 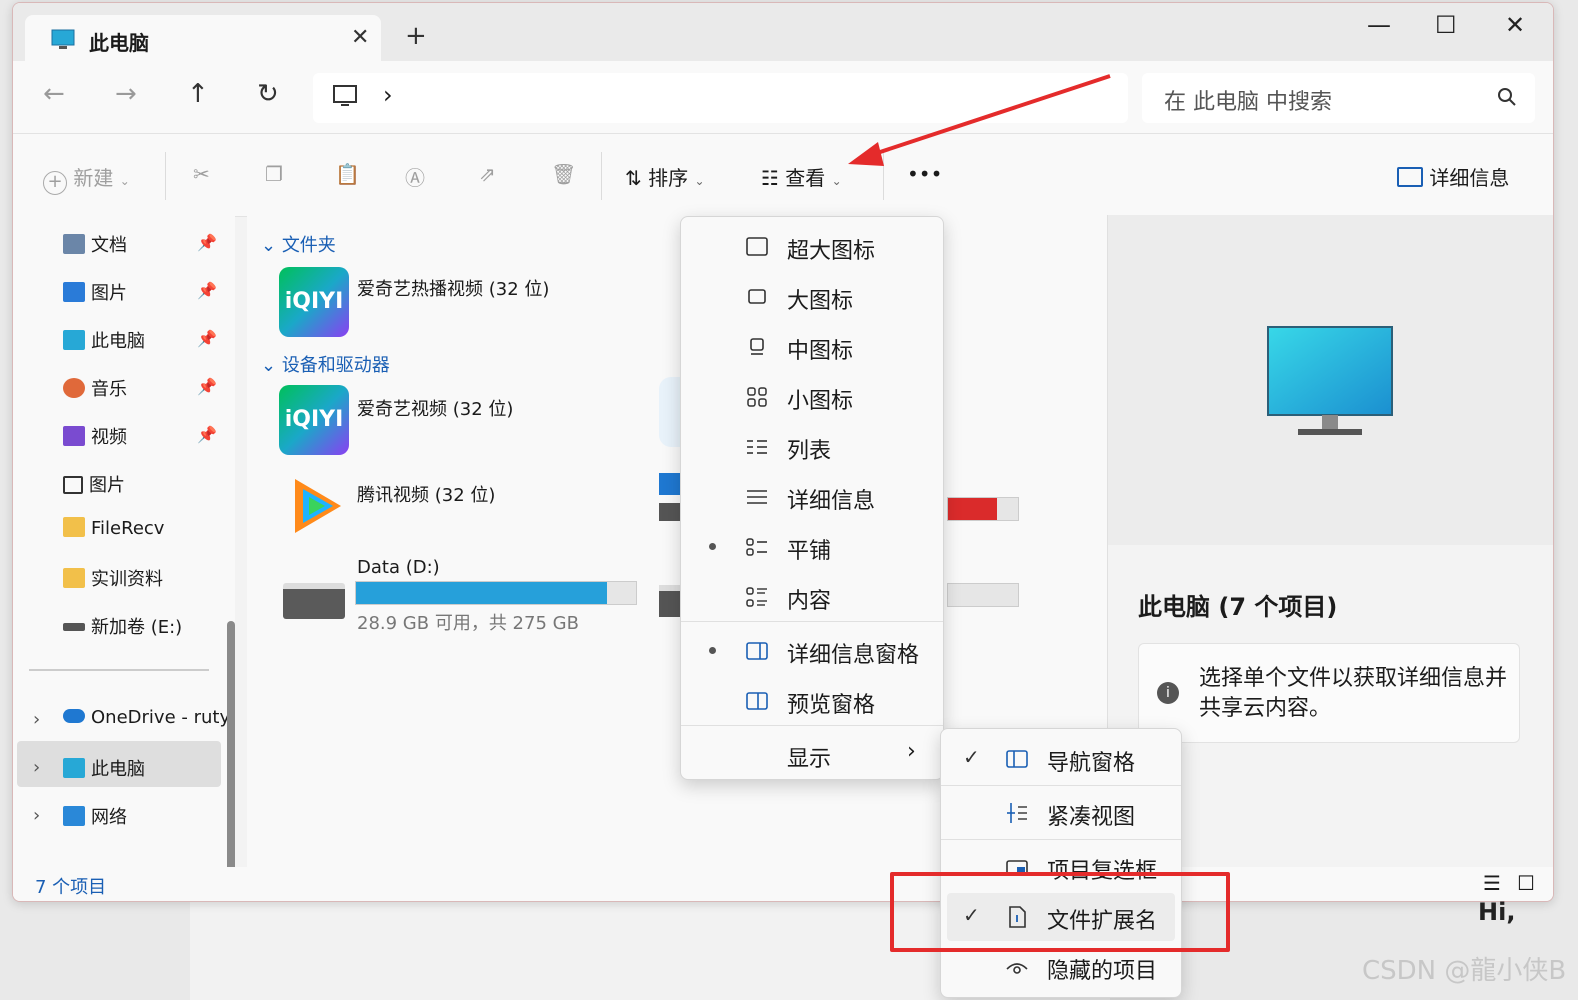 What do you see at coordinates (126, 94) in the screenshot?
I see `forward-button: →` at bounding box center [126, 94].